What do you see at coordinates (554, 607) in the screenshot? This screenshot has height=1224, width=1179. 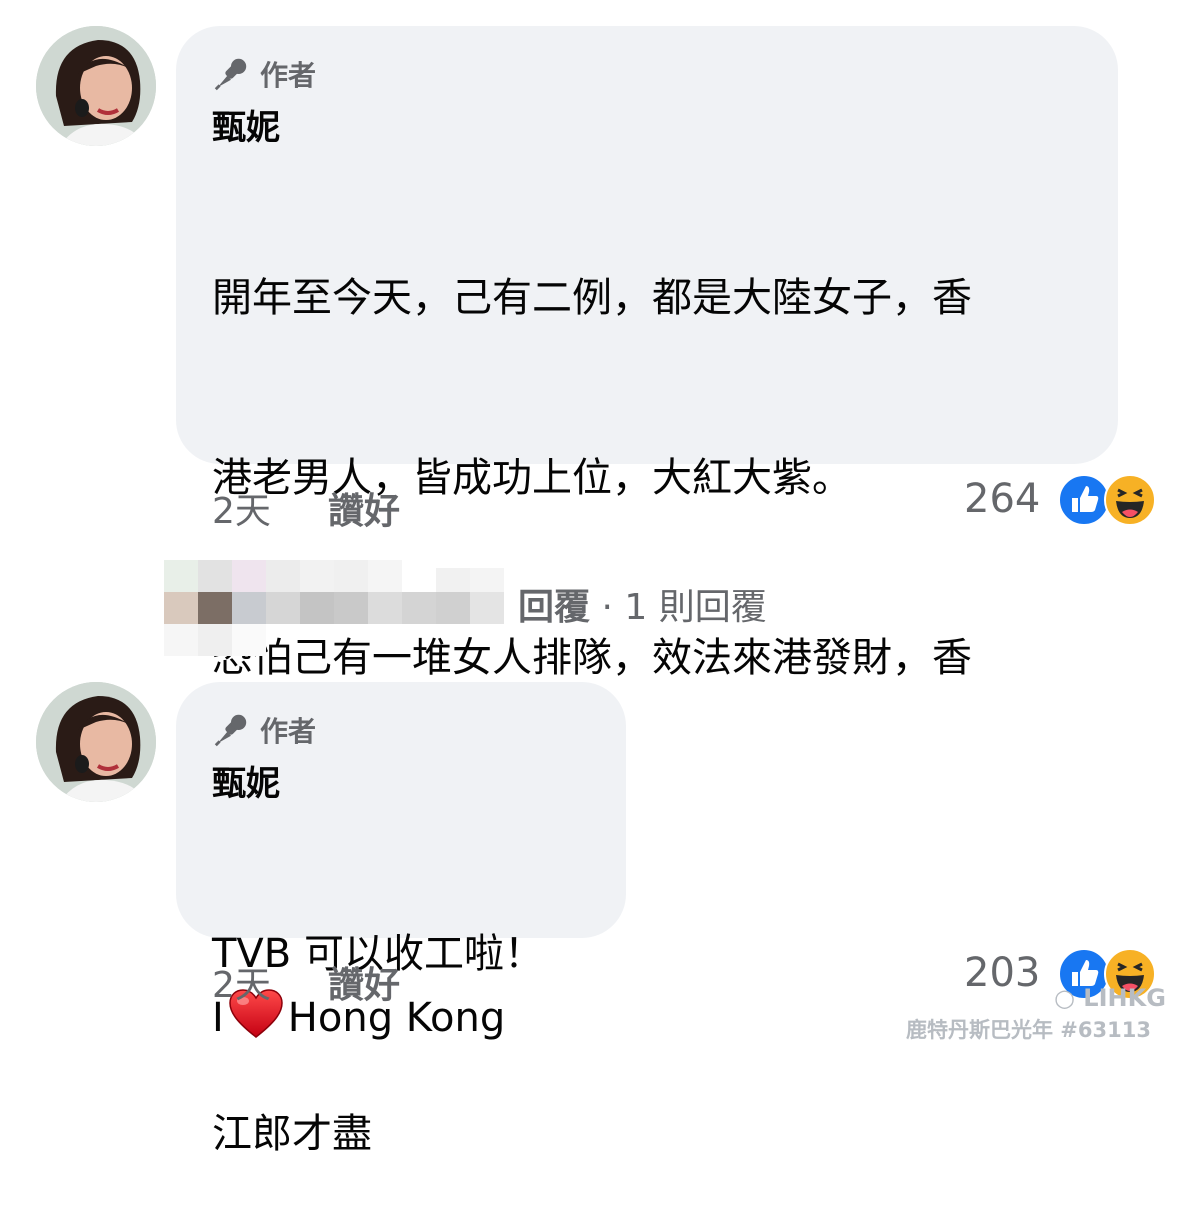 I see `reply-link: 回覆` at bounding box center [554, 607].